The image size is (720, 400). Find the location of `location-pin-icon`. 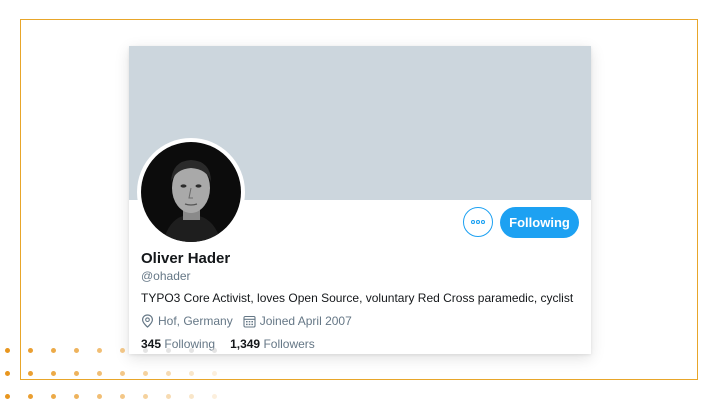

location-pin-icon is located at coordinates (147, 321).